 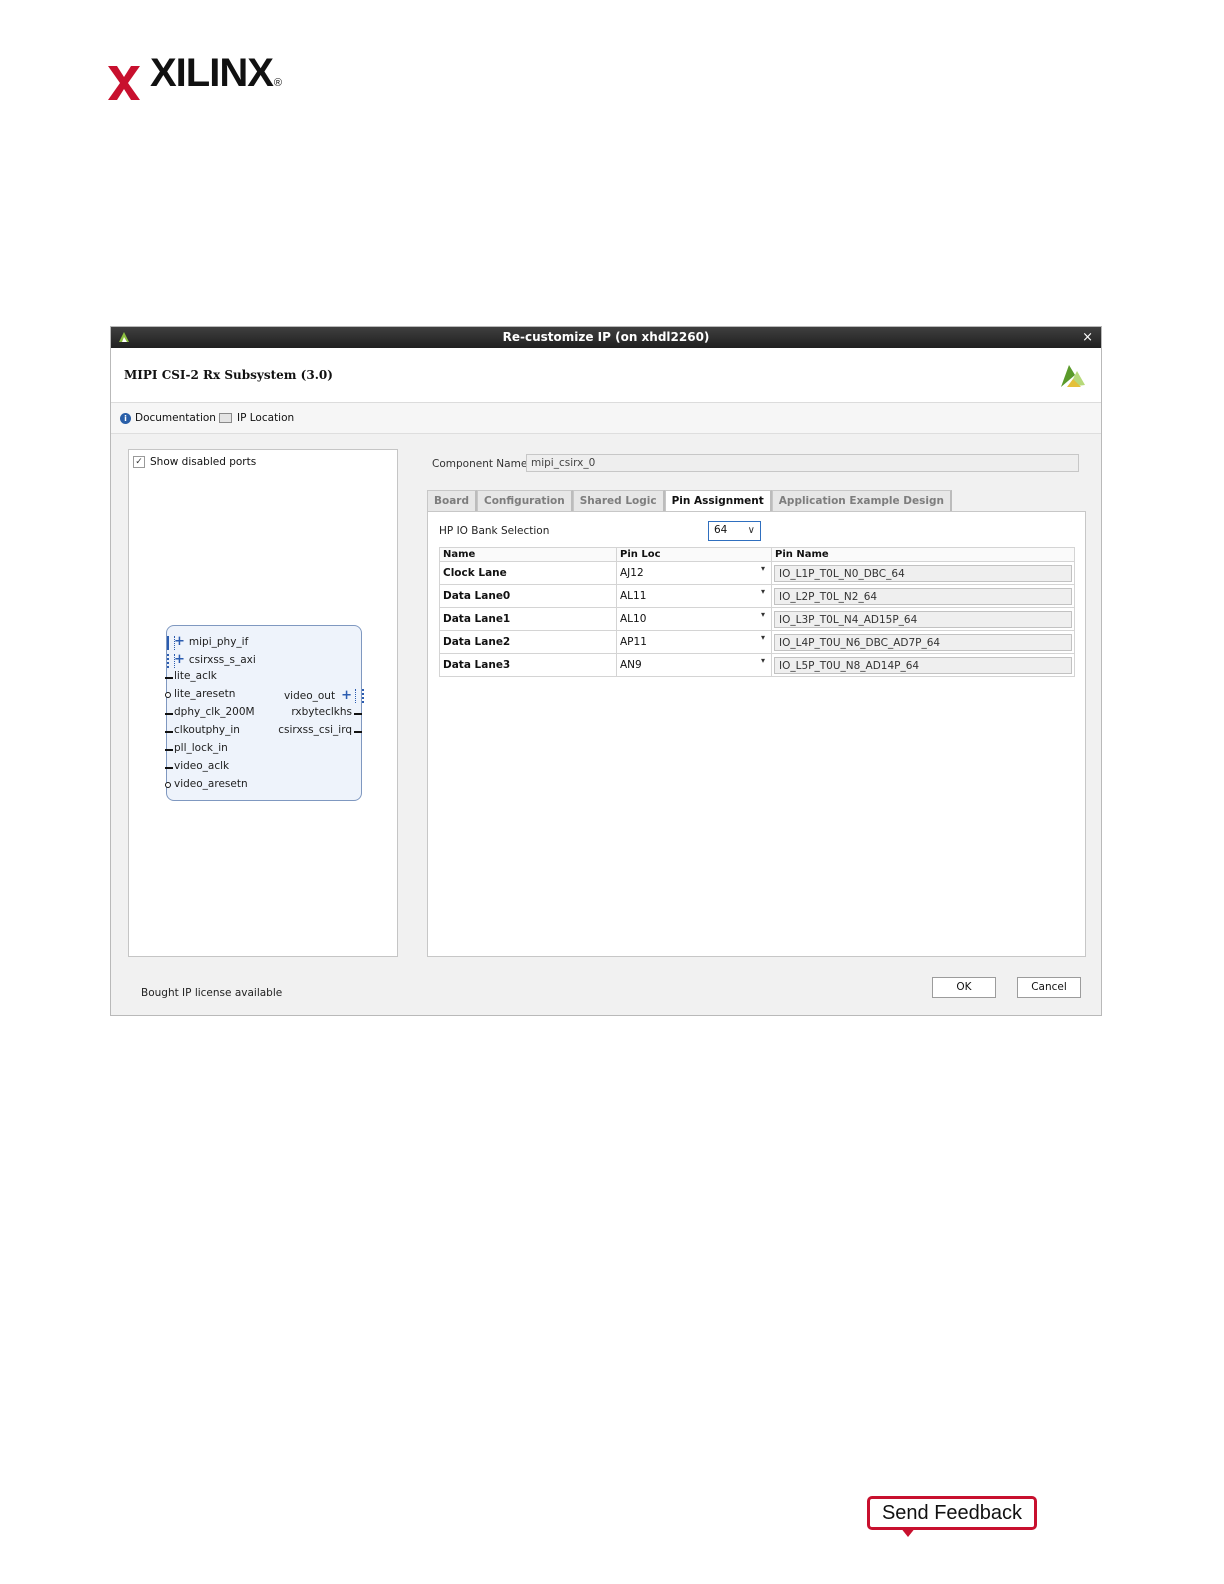 I want to click on license-status: Bought IP license available, so click(x=212, y=993).